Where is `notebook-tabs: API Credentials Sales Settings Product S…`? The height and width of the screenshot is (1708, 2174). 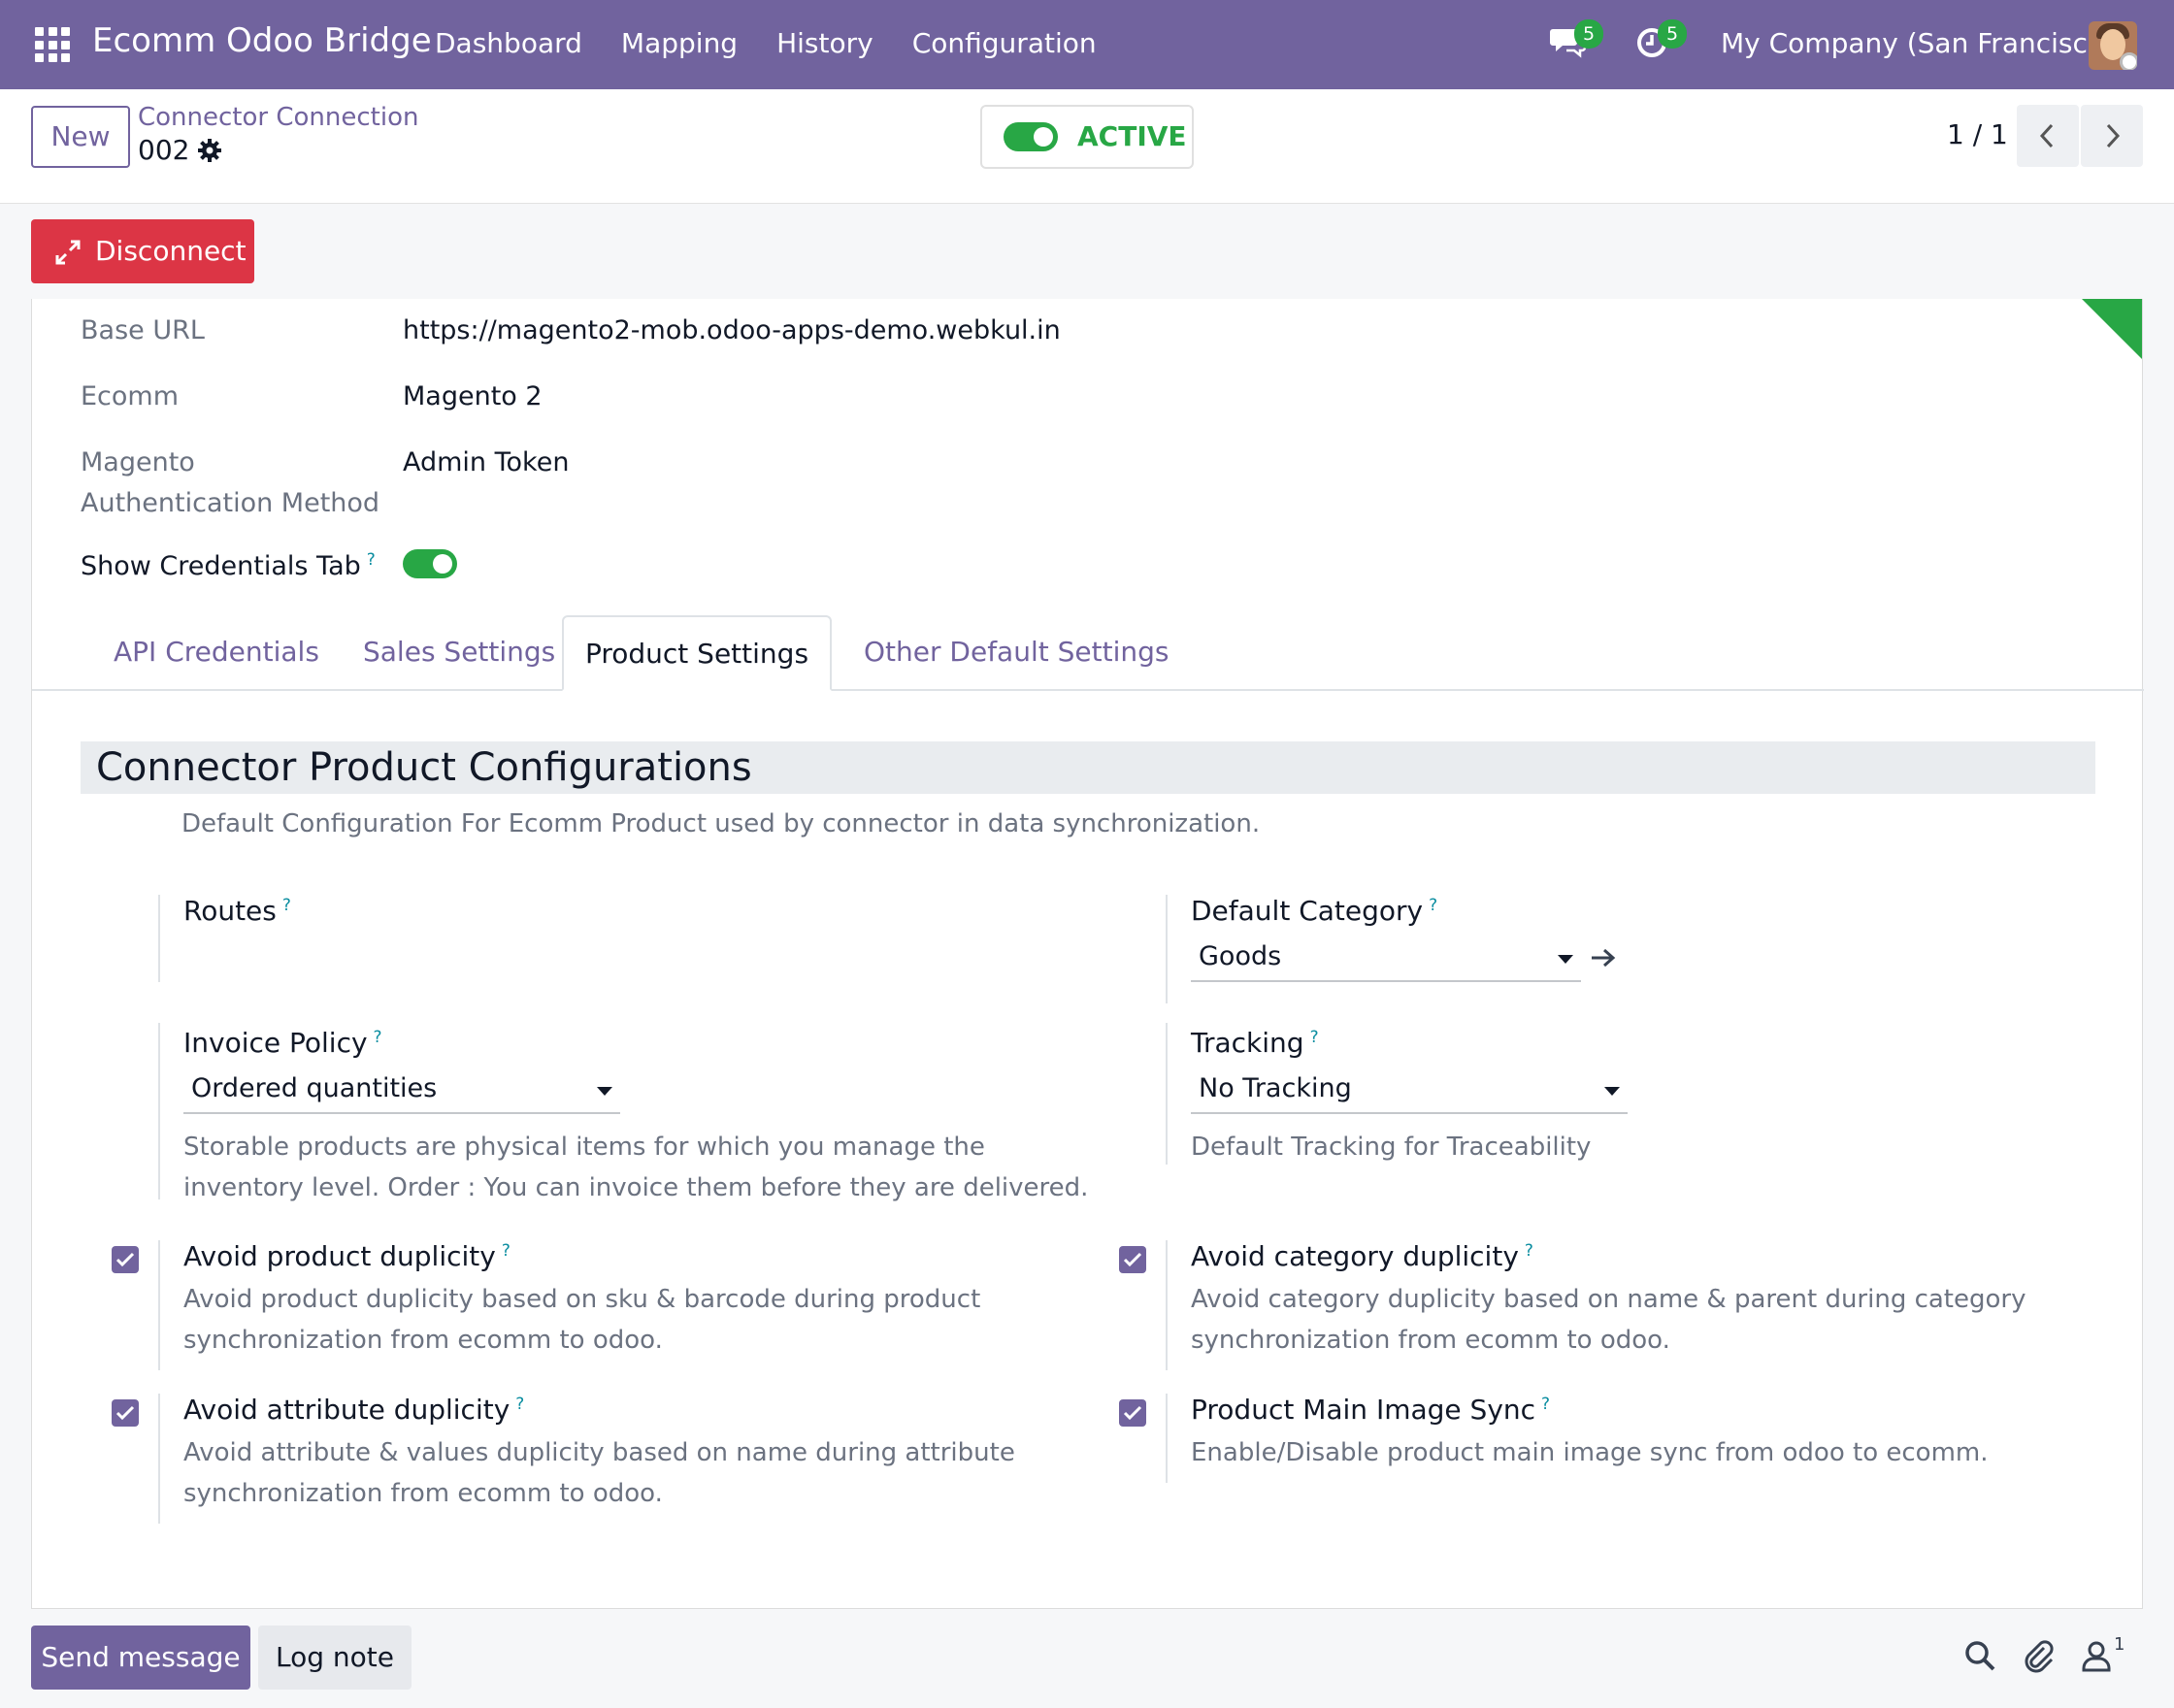 notebook-tabs: API Credentials Sales Settings Product S… is located at coordinates (1088, 653).